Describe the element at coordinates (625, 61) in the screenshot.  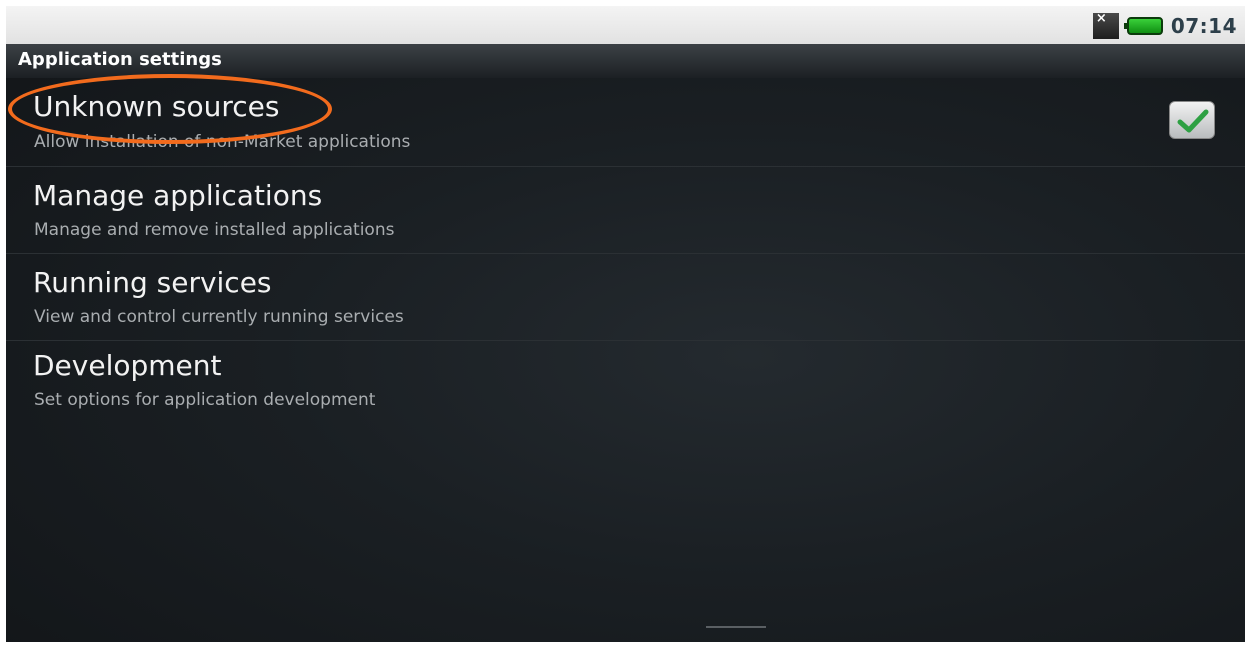
I see `title-bar: Application settings` at that location.